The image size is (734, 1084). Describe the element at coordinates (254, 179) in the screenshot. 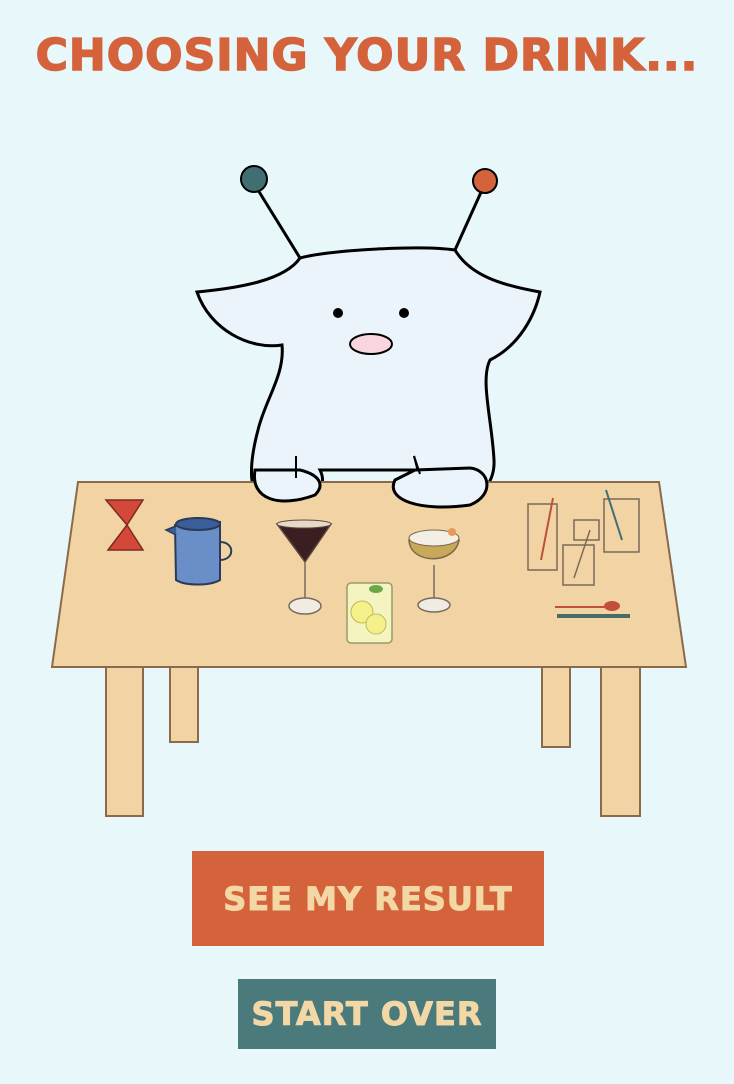

I see `antenna-ball-left` at that location.